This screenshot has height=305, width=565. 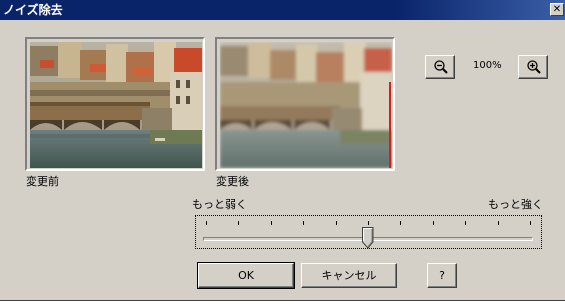 I want to click on preview-before-frame, so click(x=115, y=104).